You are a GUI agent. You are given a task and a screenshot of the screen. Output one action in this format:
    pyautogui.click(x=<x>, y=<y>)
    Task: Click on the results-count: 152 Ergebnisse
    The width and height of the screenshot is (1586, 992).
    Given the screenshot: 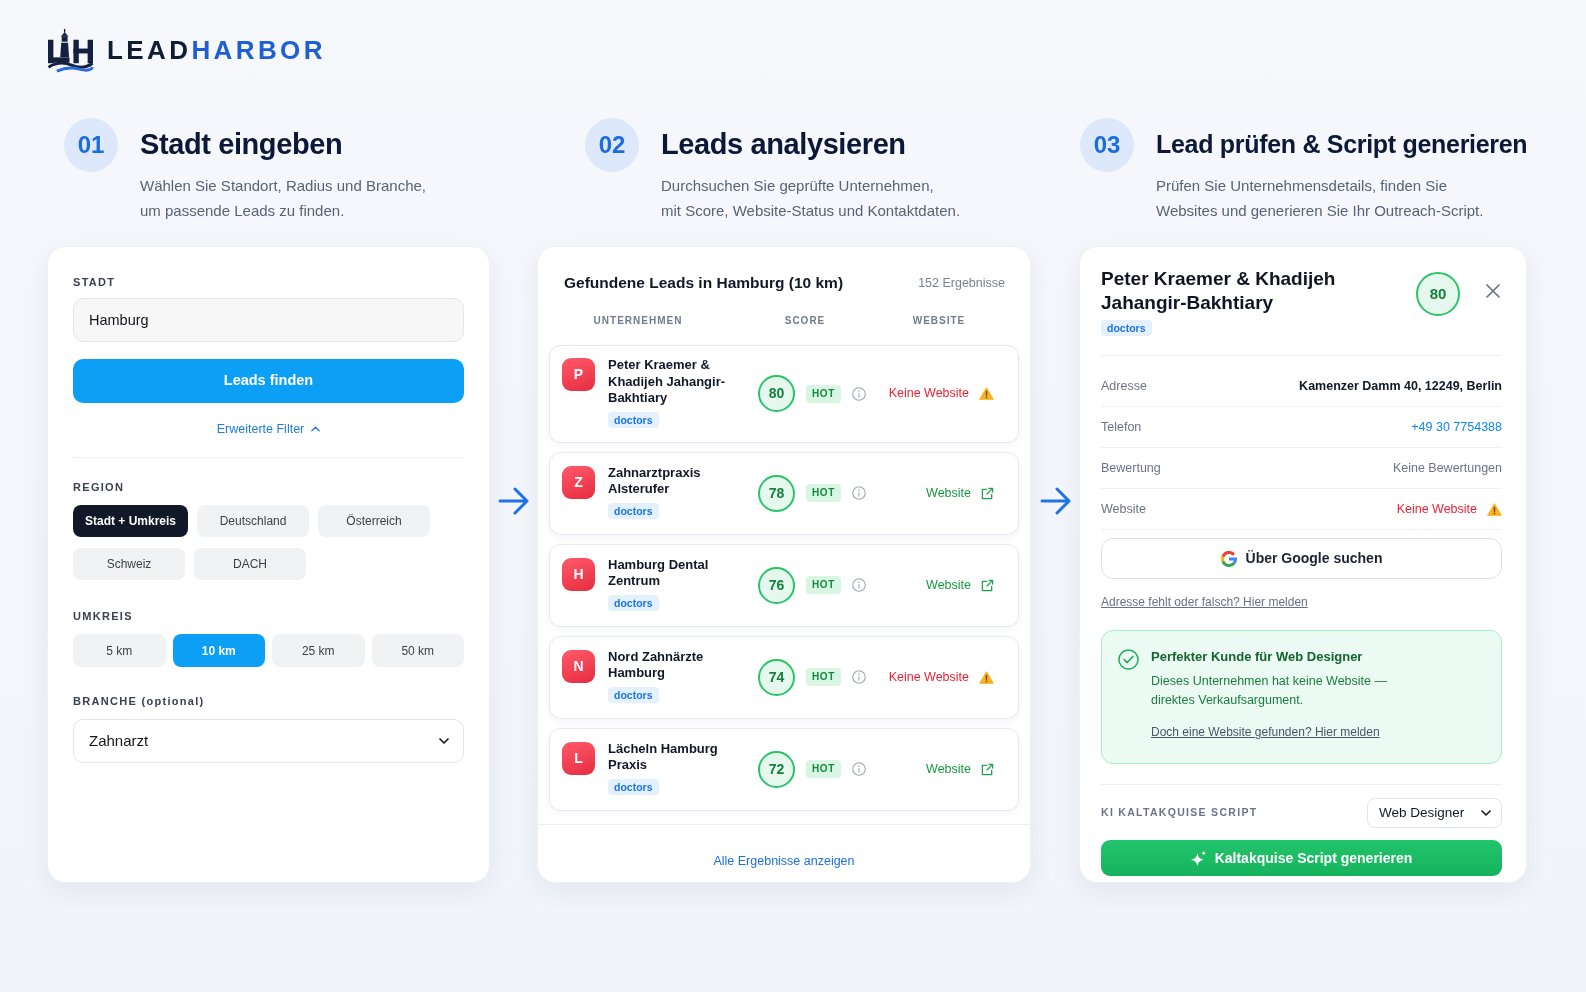 What is the action you would take?
    pyautogui.click(x=961, y=283)
    